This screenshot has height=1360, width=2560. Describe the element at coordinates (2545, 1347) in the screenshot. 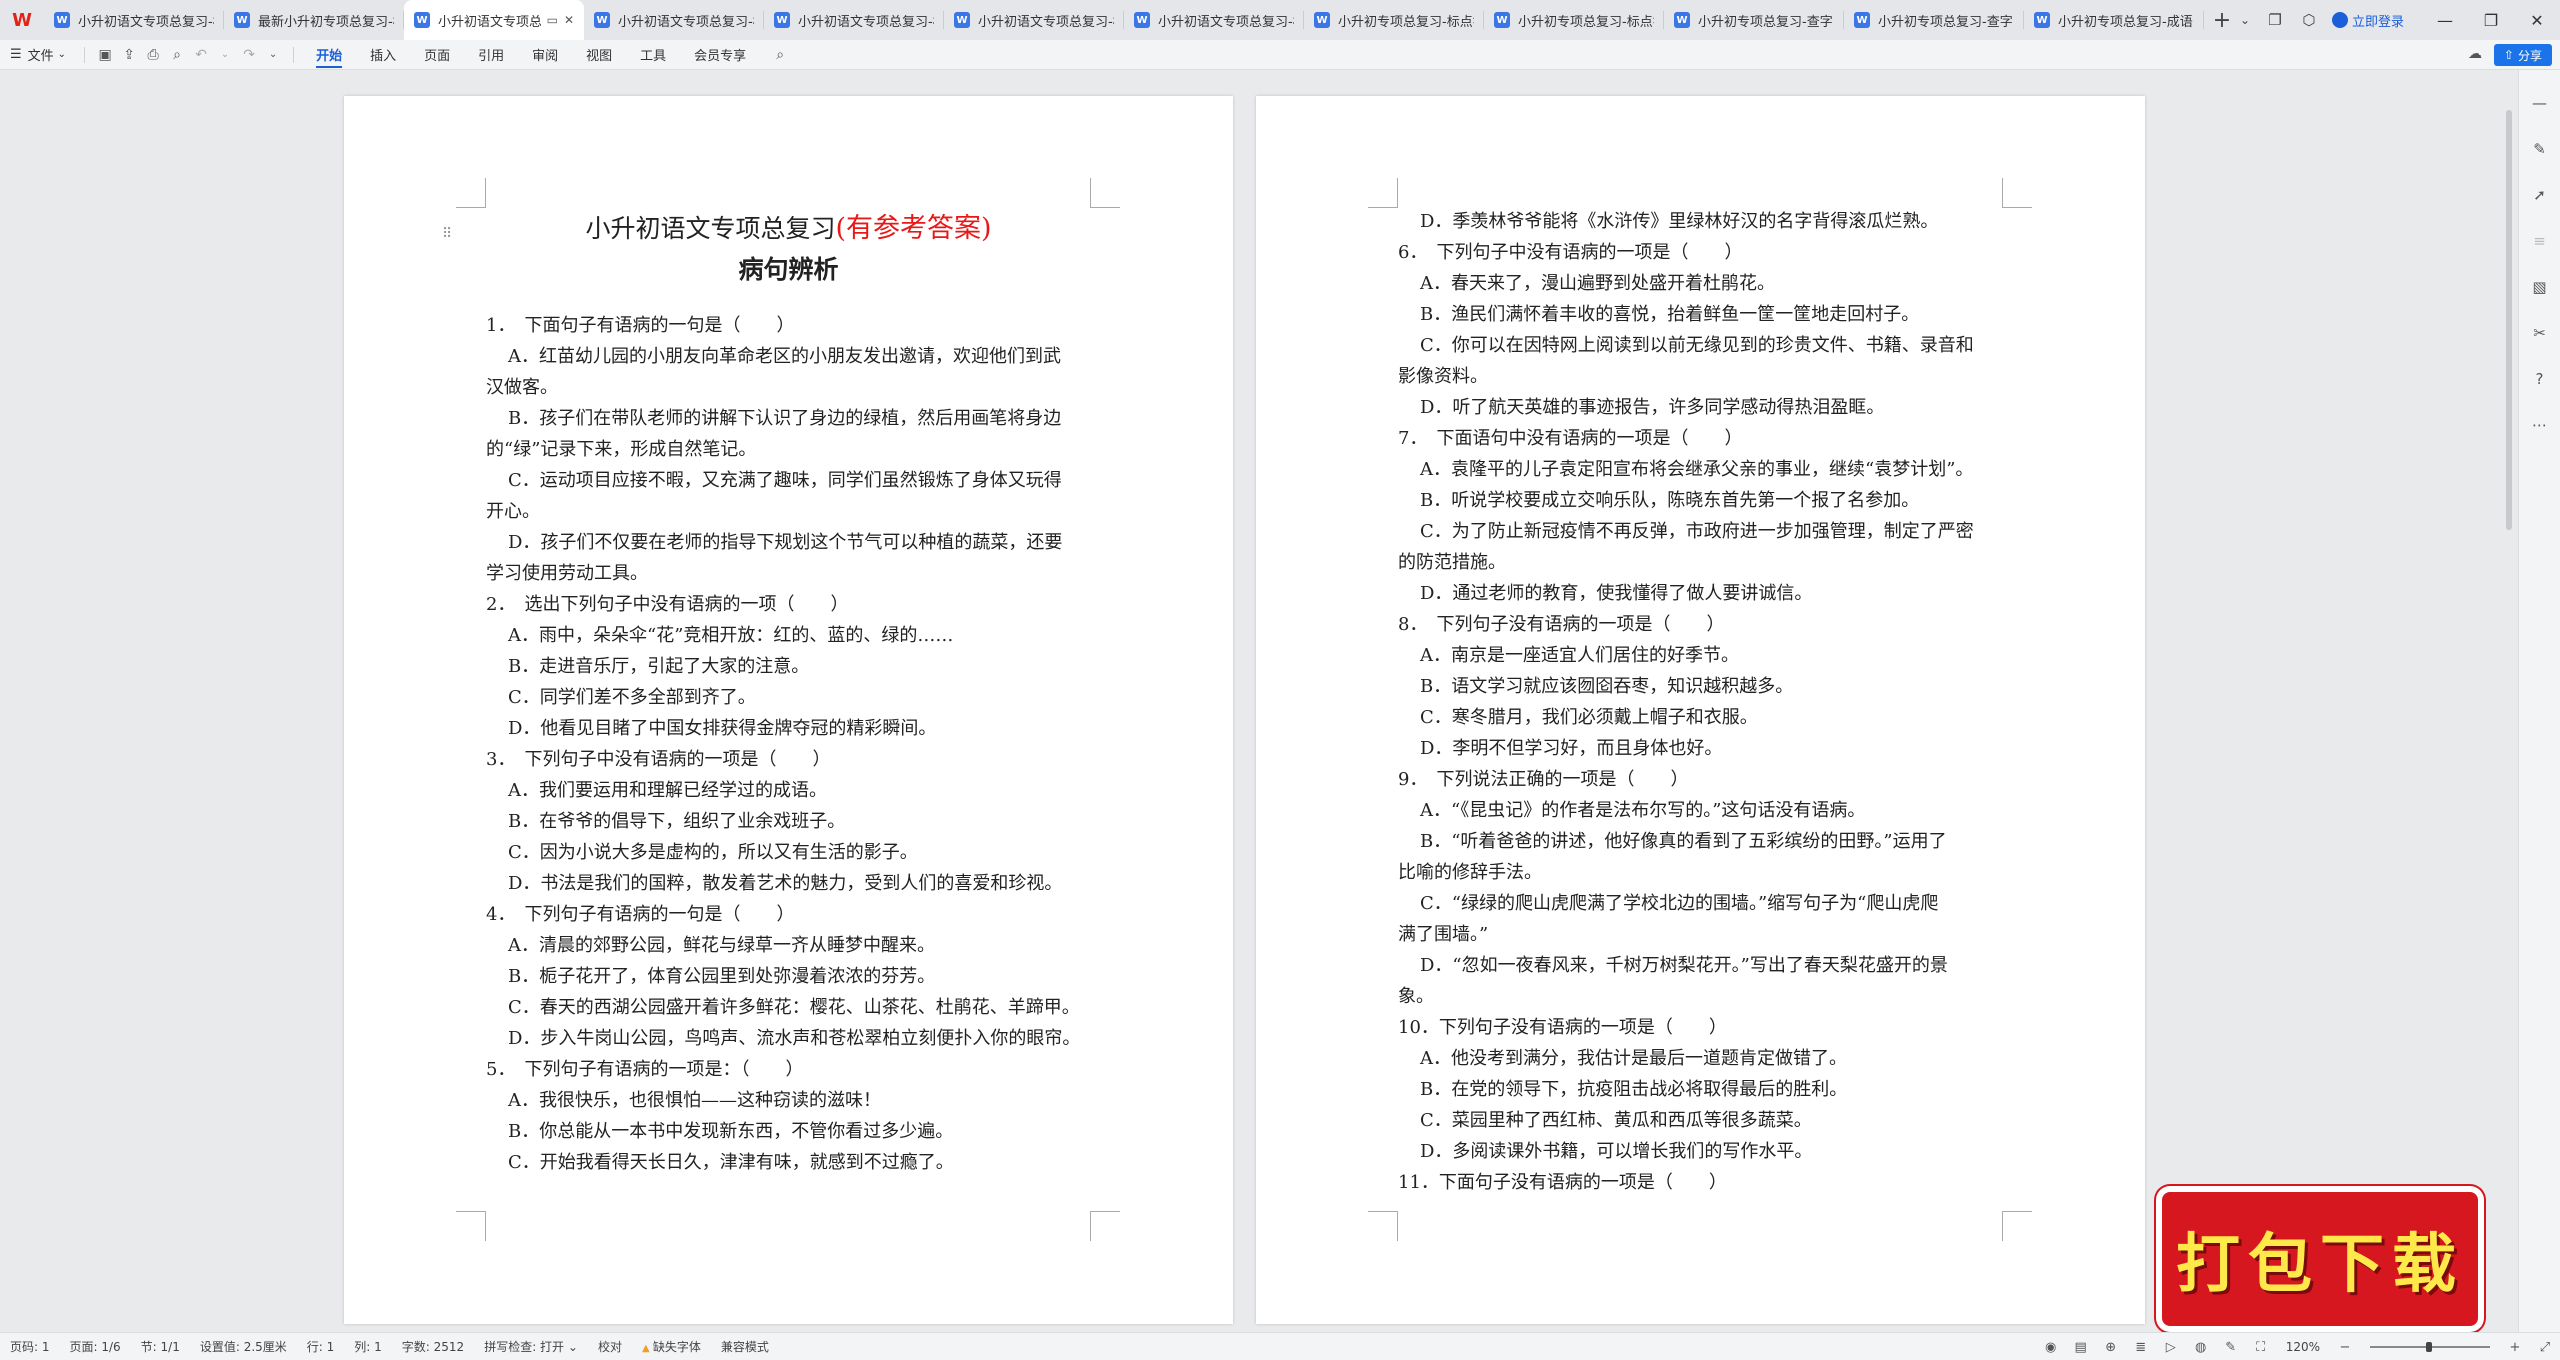

I see `fullscreen-icon: ⤢` at that location.